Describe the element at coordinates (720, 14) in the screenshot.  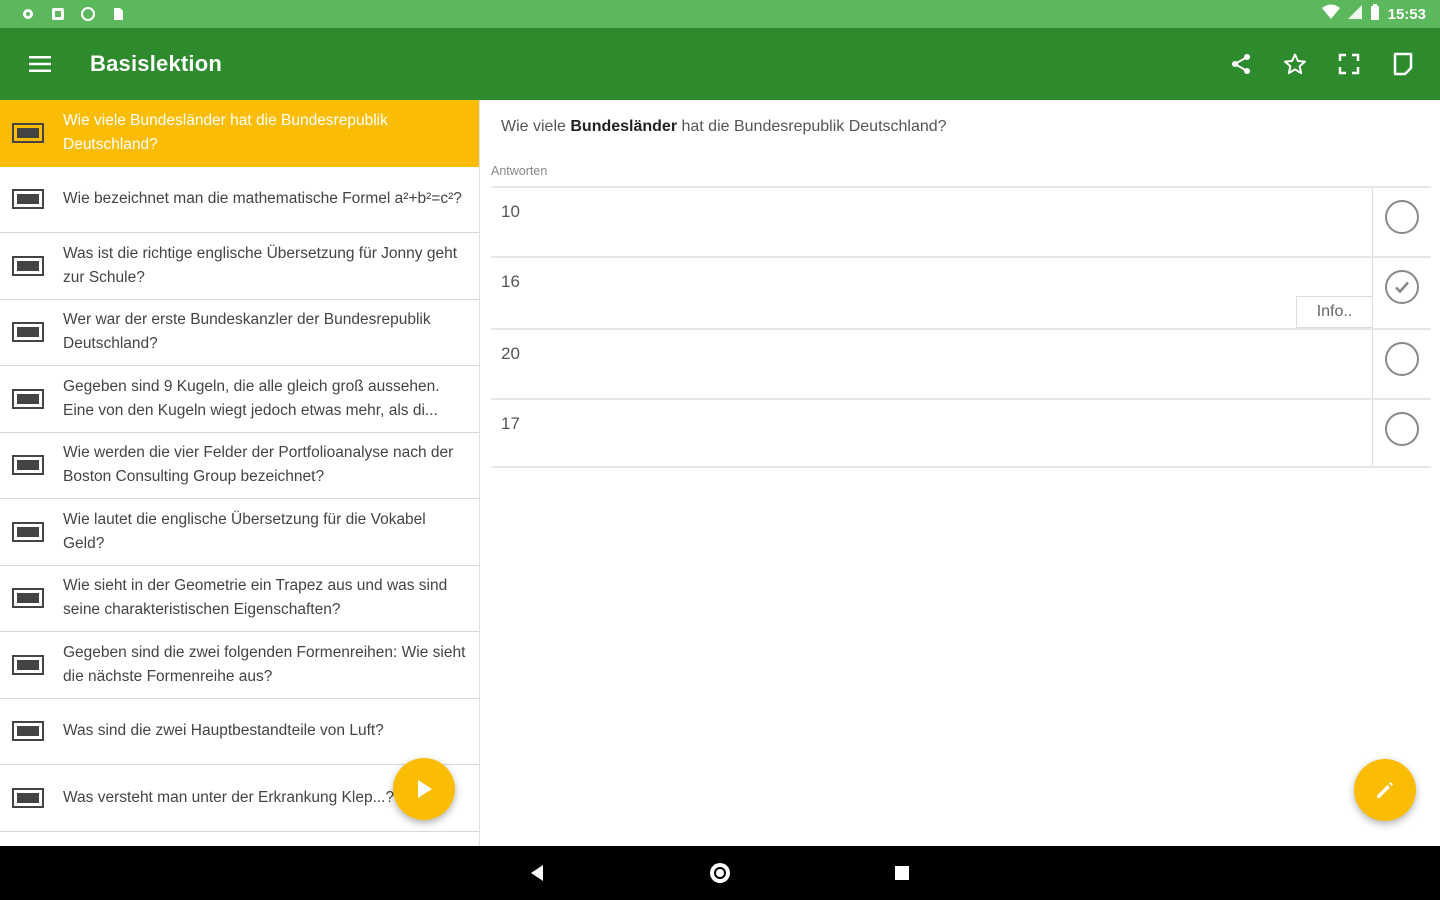
I see `status-bar: 15:53` at that location.